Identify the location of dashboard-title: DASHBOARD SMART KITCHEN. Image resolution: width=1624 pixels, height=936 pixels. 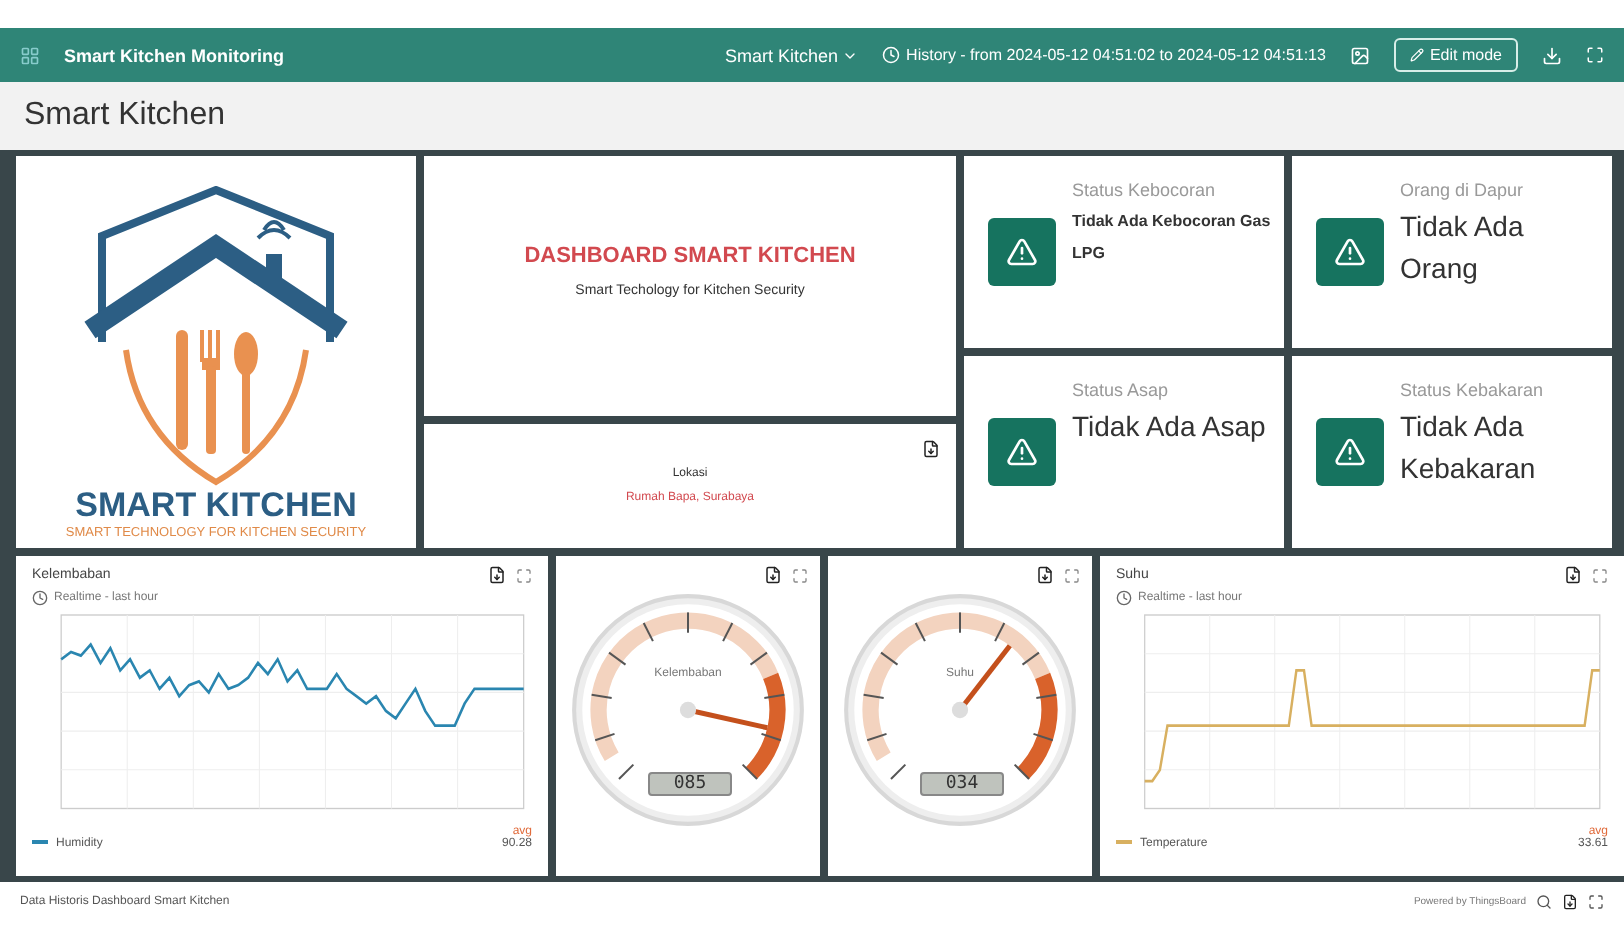
(690, 255).